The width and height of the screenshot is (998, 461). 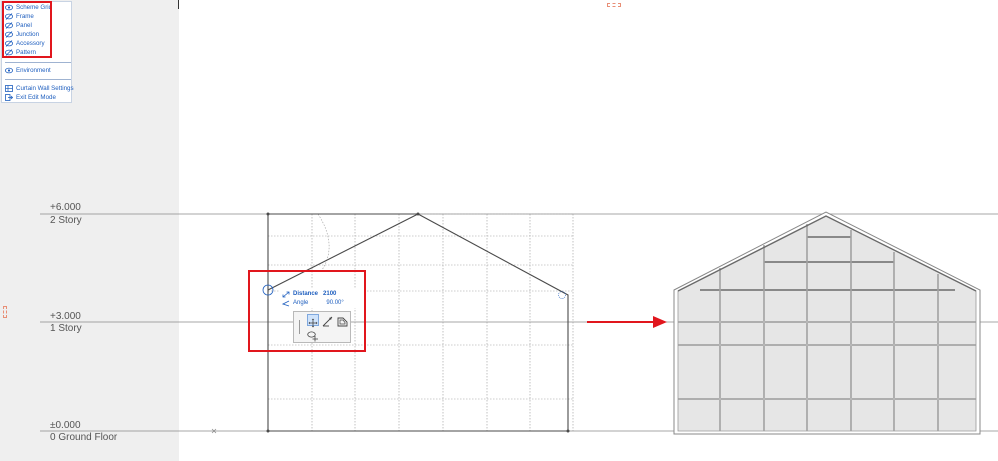 What do you see at coordinates (307, 311) in the screenshot?
I see `highlight-box-tracker` at bounding box center [307, 311].